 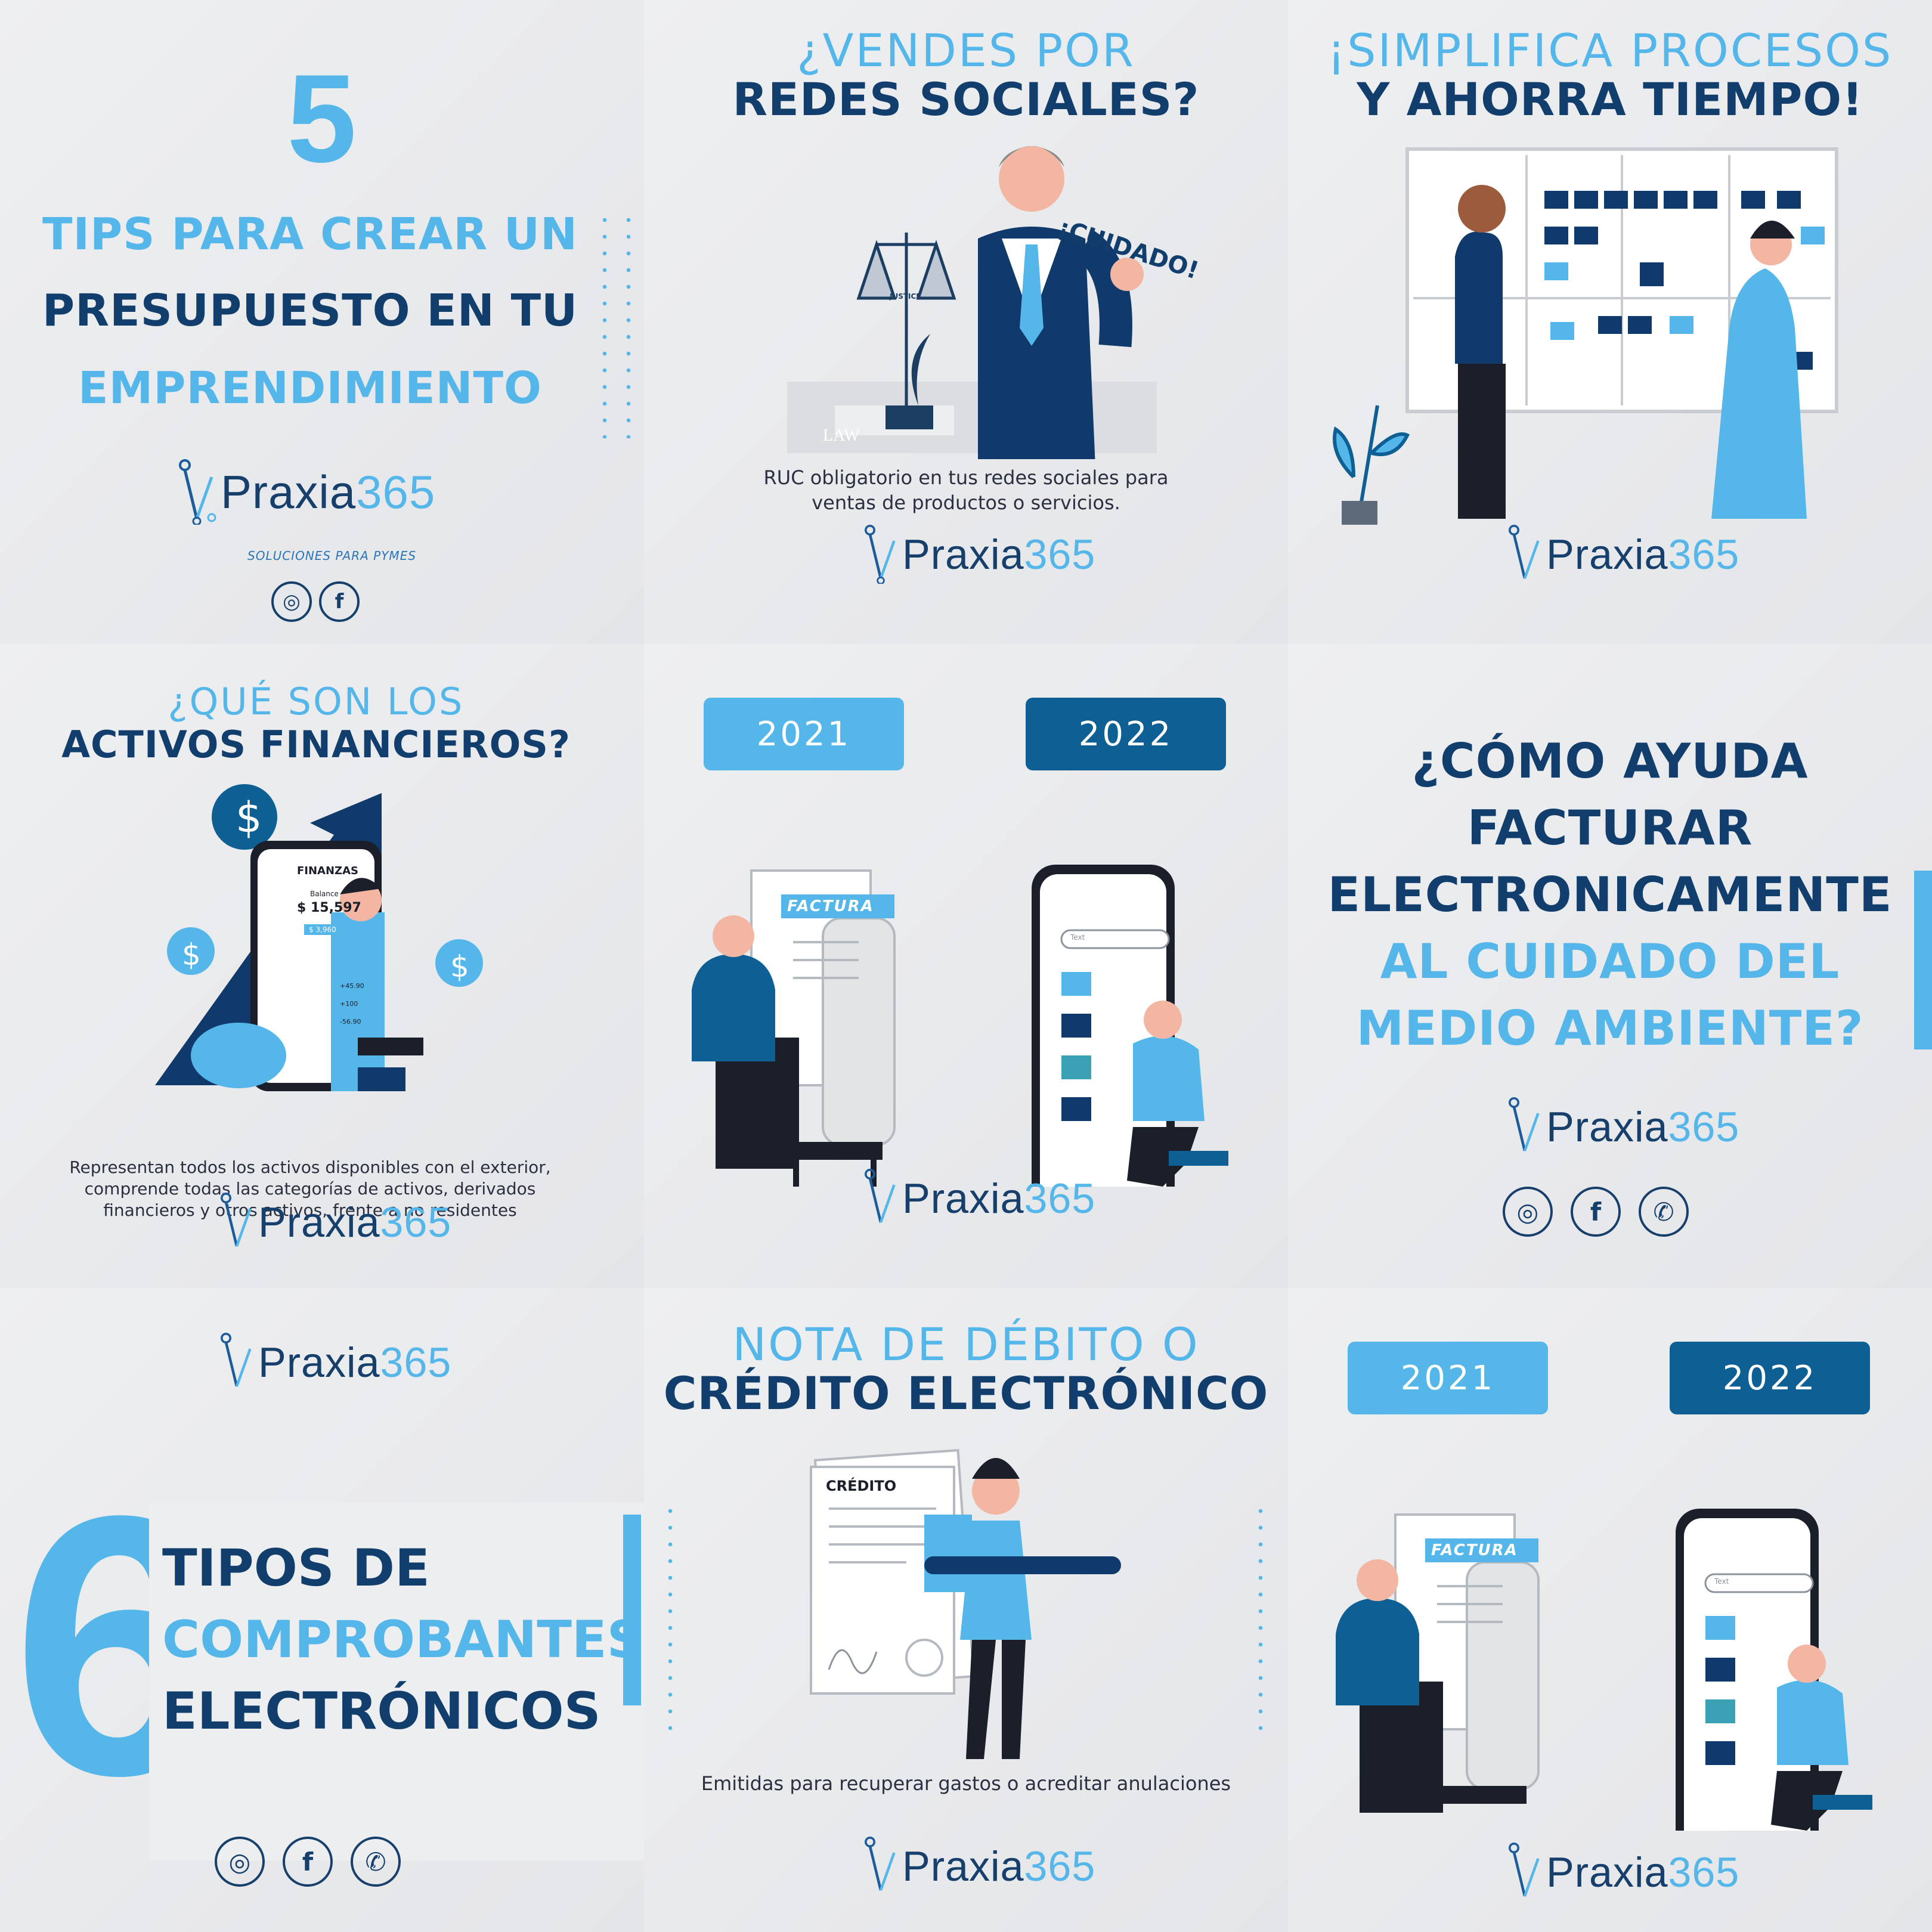 What do you see at coordinates (972, 302) in the screenshot?
I see `lawyer-illustration` at bounding box center [972, 302].